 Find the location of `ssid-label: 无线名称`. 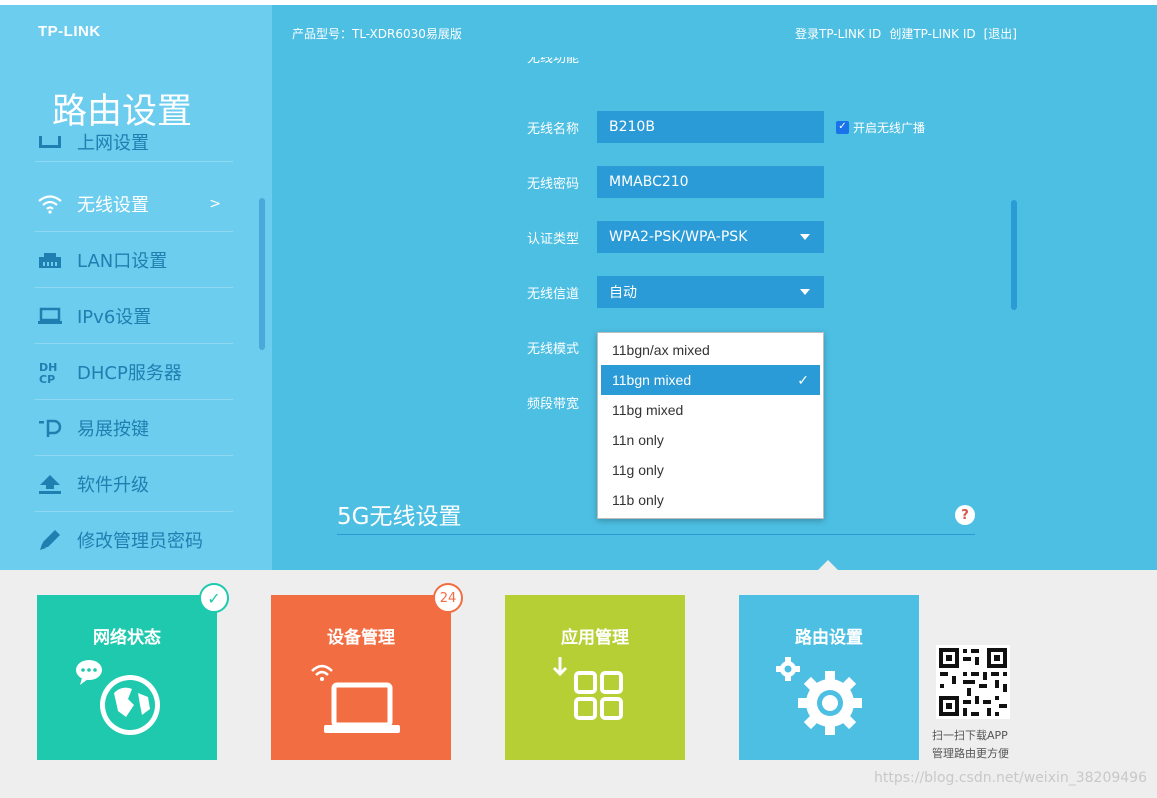

ssid-label: 无线名称 is located at coordinates (553, 129).